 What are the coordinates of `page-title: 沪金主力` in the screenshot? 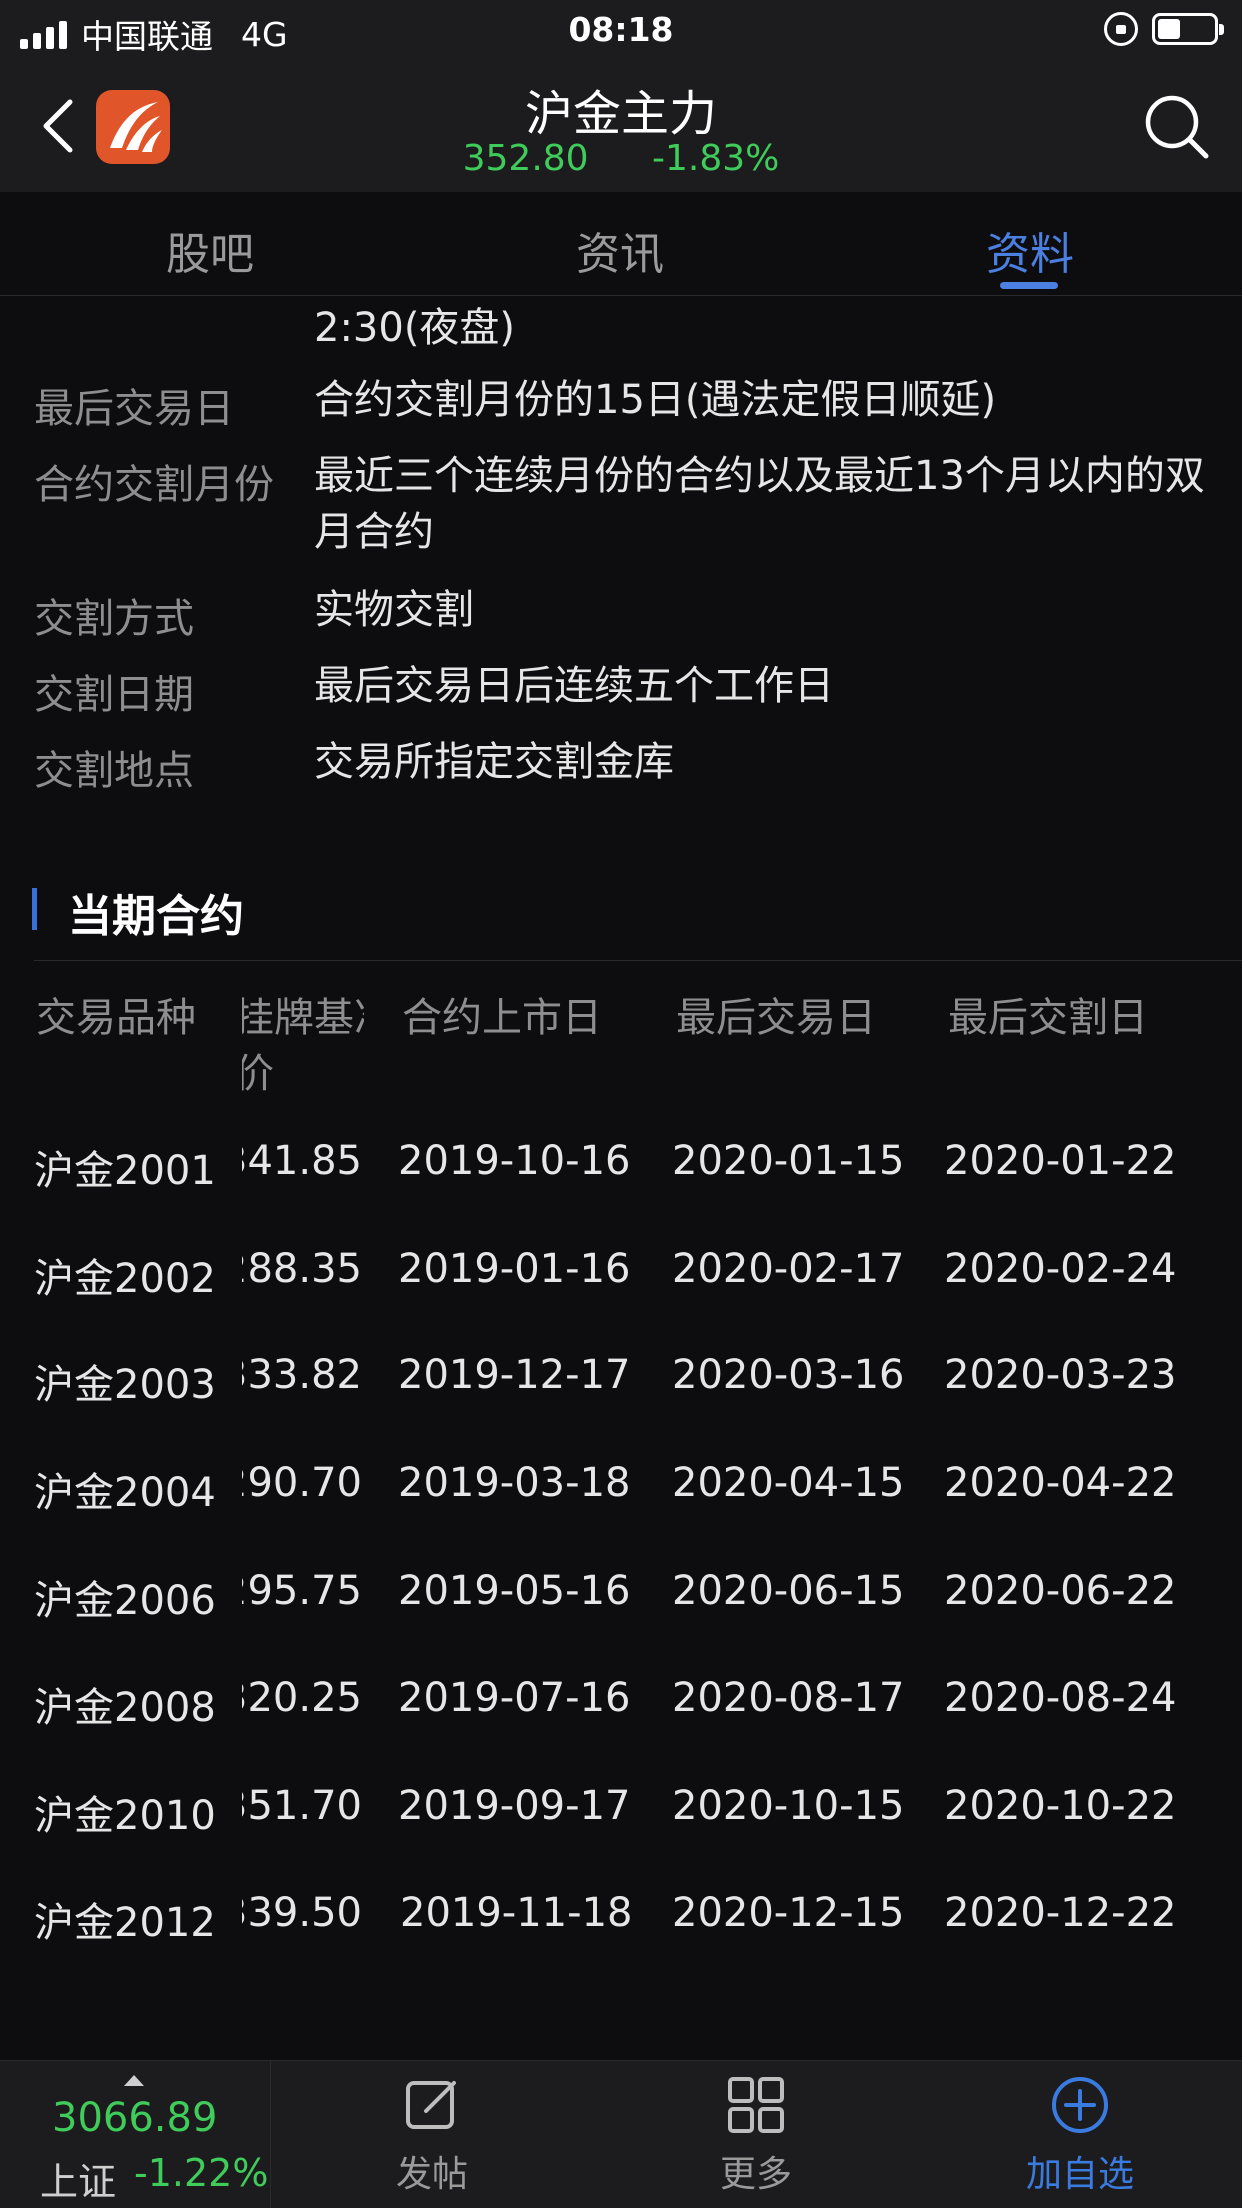 It's located at (620, 114).